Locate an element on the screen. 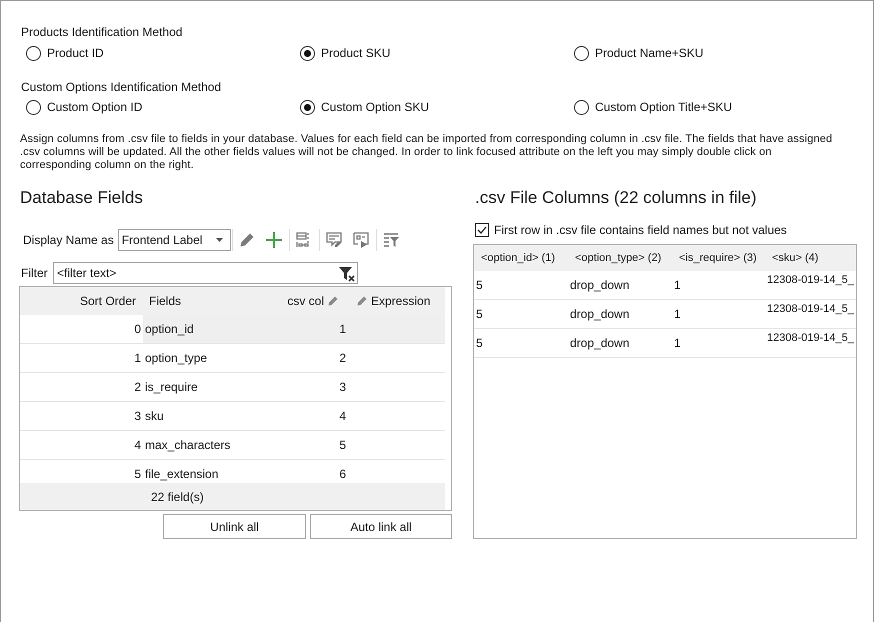  table-cell-text: 2 is located at coordinates (342, 358).